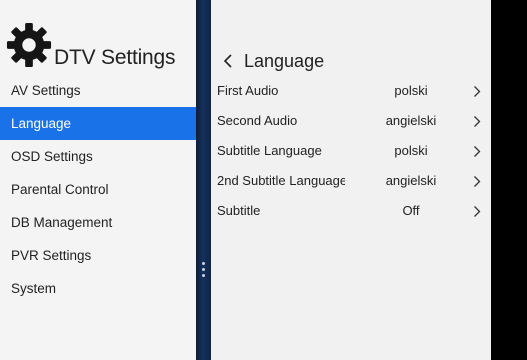 Image resolution: width=527 pixels, height=360 pixels. Describe the element at coordinates (509, 180) in the screenshot. I see `screen-edge` at that location.